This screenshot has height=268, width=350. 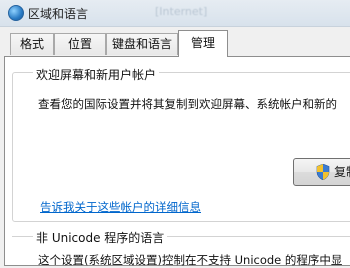 I want to click on welcome-group-description: 查看您的国际设置并将其复制到欢迎屏幕、系统帐户和新的, so click(x=187, y=104).